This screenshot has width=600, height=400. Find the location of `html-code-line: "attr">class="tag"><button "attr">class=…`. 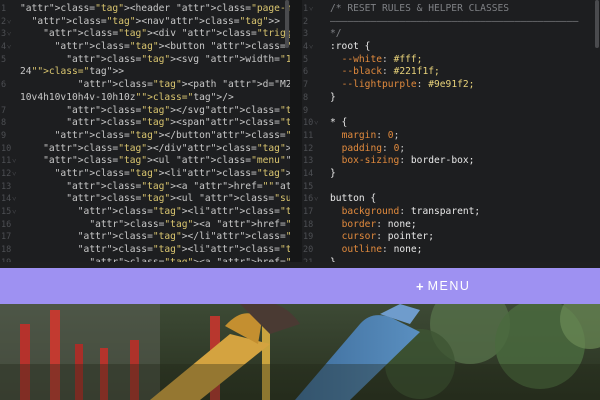

html-code-line: "attr">class="tag"><button "attr">class=… is located at coordinates (155, 47).